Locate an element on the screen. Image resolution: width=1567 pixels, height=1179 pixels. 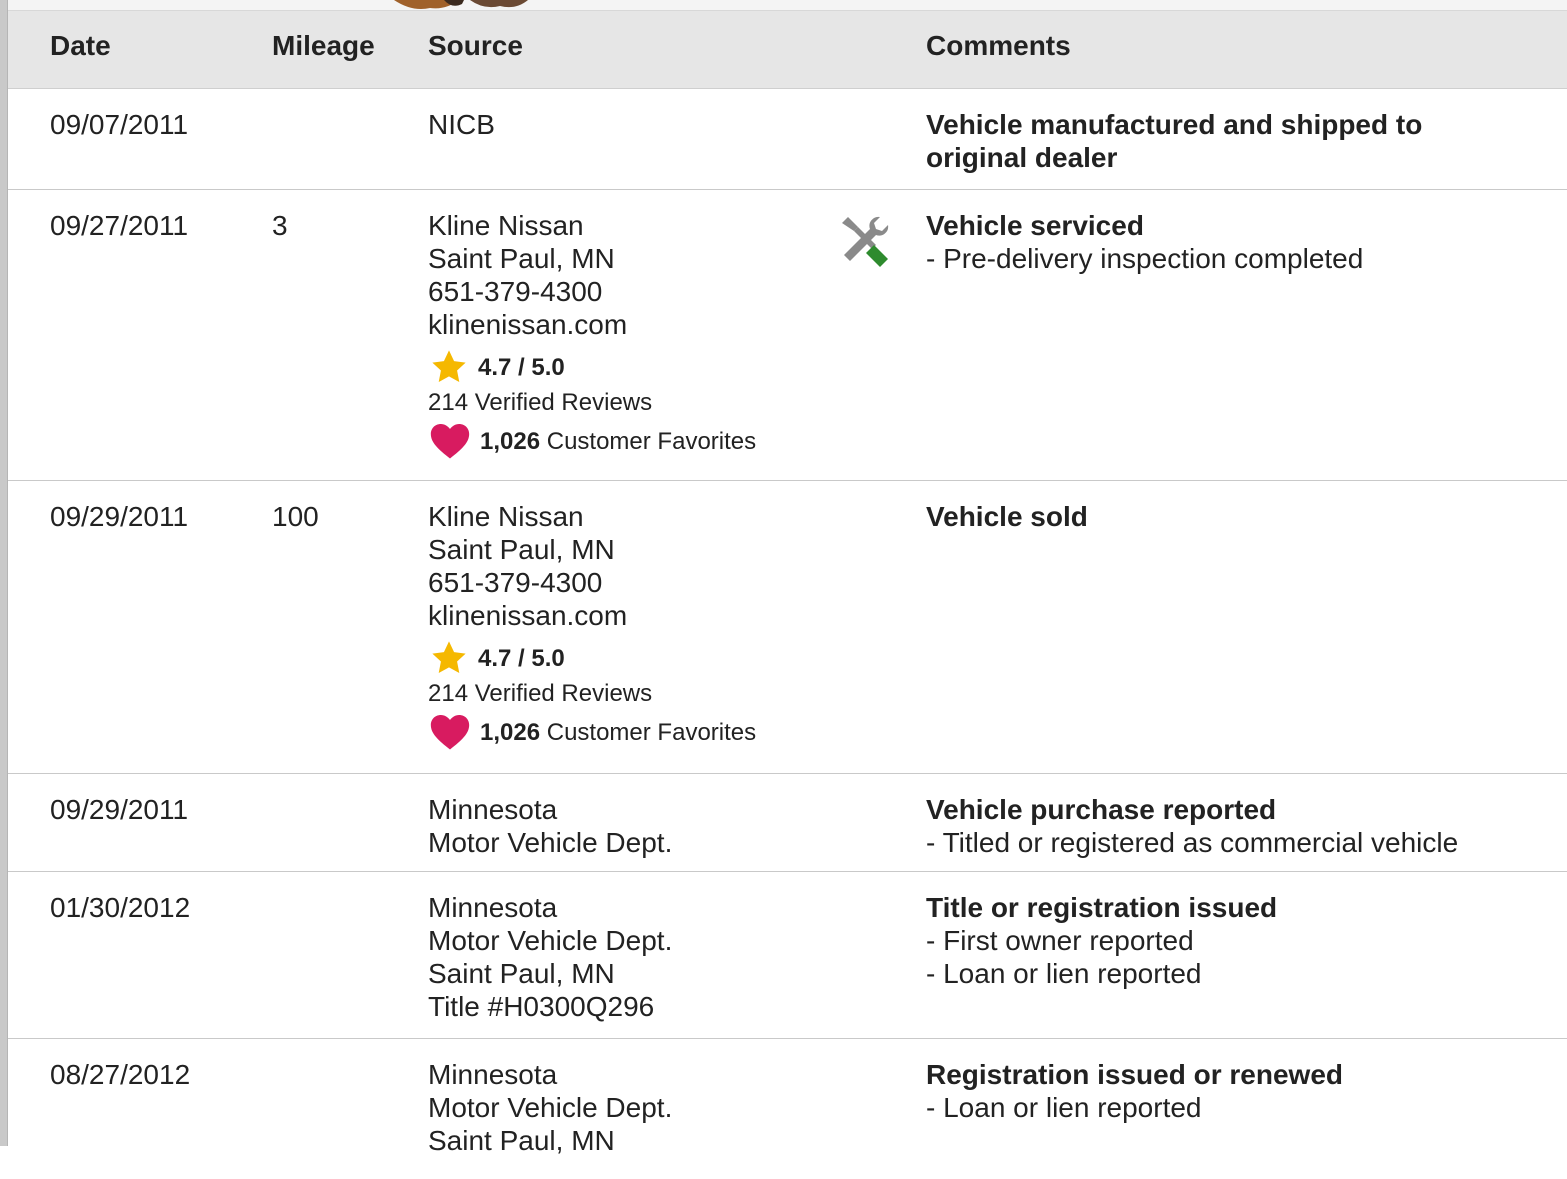
header-mileage: Mileage is located at coordinates (323, 45).